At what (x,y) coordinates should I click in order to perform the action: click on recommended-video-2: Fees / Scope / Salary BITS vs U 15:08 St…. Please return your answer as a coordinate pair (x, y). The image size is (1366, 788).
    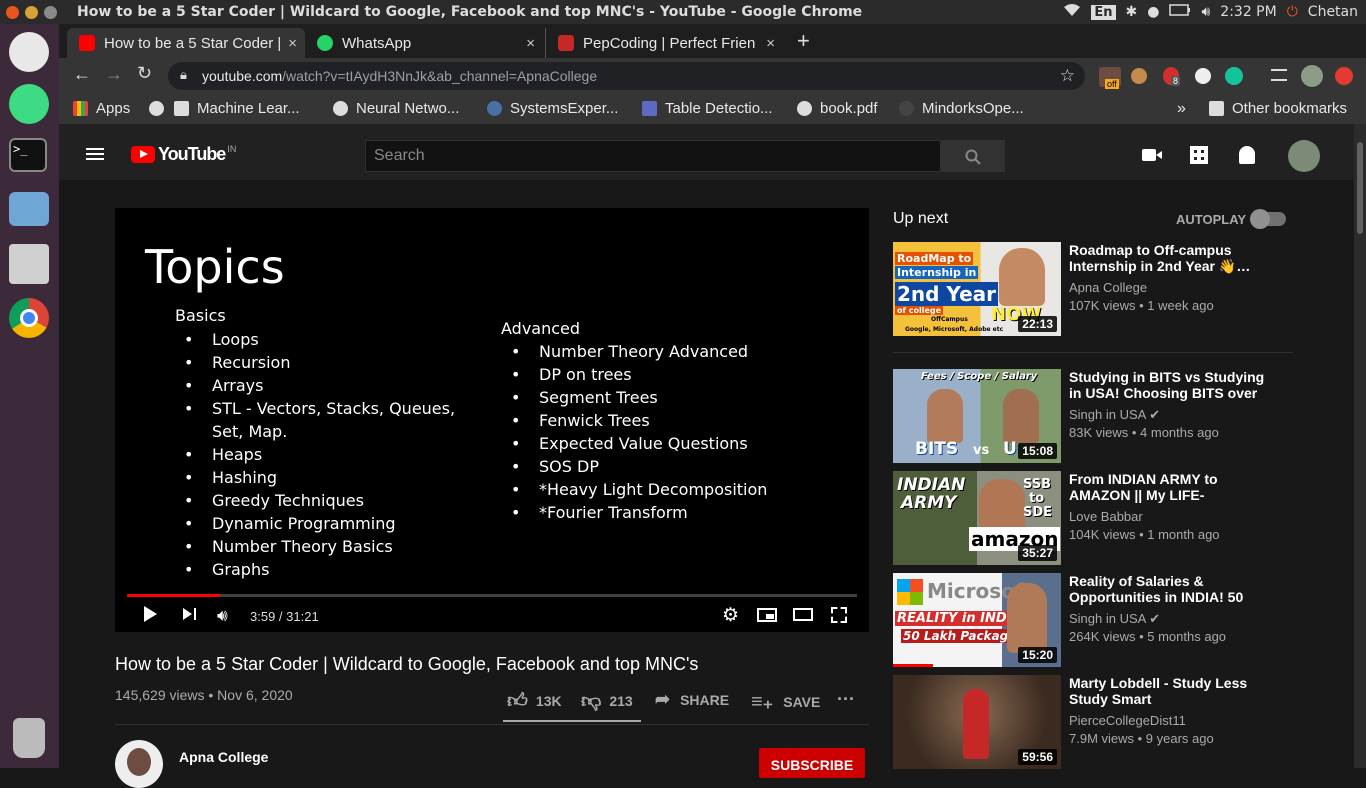
    Looking at the image, I should click on (1093, 416).